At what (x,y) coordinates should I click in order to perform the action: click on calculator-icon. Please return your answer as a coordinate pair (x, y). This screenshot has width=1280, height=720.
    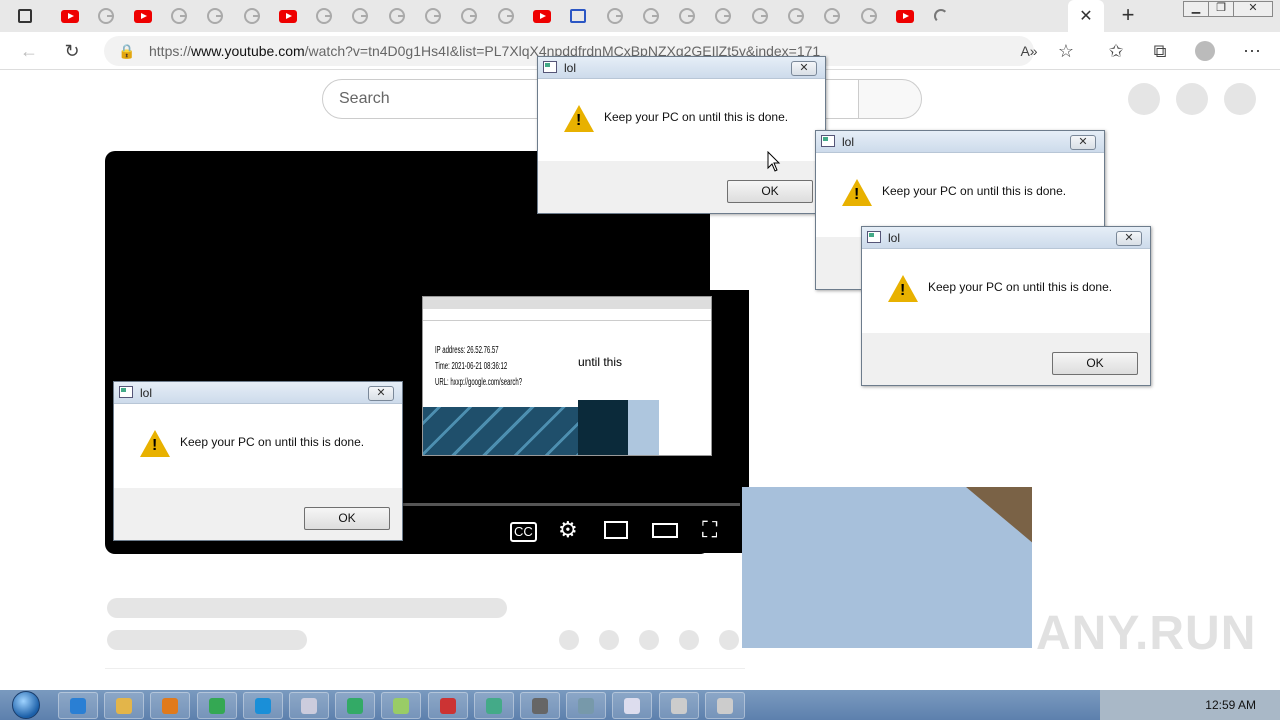
    Looking at the image, I should click on (632, 705).